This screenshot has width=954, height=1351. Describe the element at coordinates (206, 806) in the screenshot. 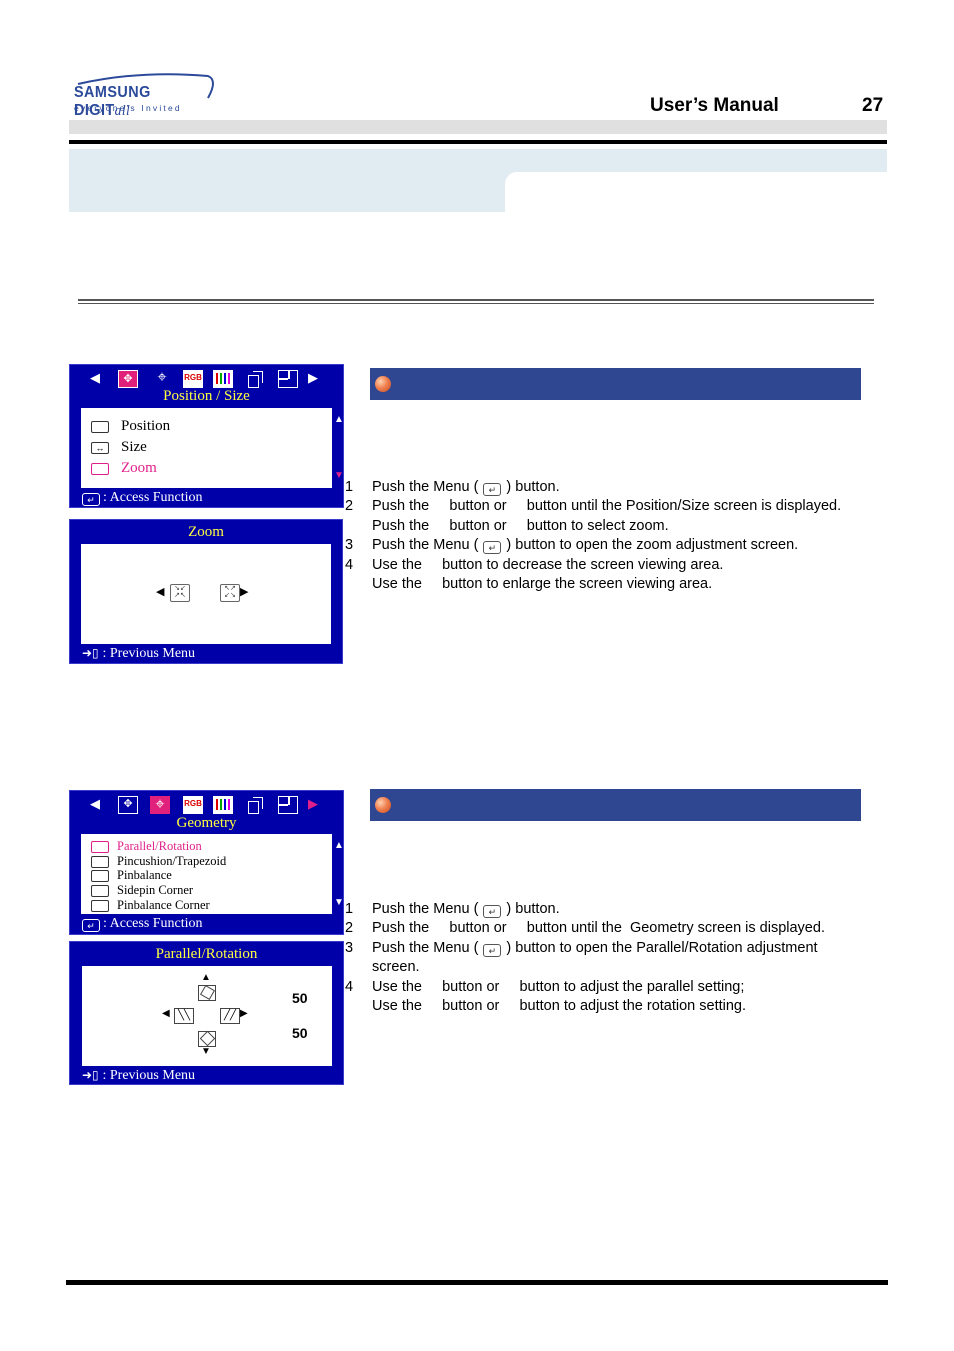

I see `osd-icon-row: ◀ ✥ ⌖ RGB ▶` at that location.